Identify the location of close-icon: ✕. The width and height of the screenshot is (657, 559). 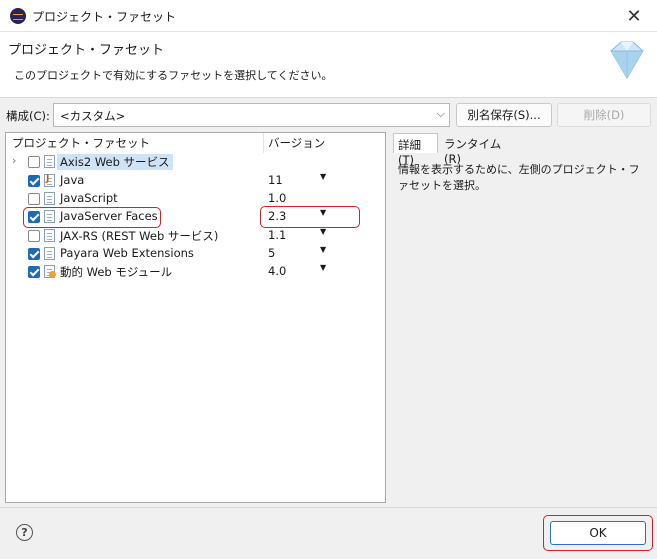
(634, 16).